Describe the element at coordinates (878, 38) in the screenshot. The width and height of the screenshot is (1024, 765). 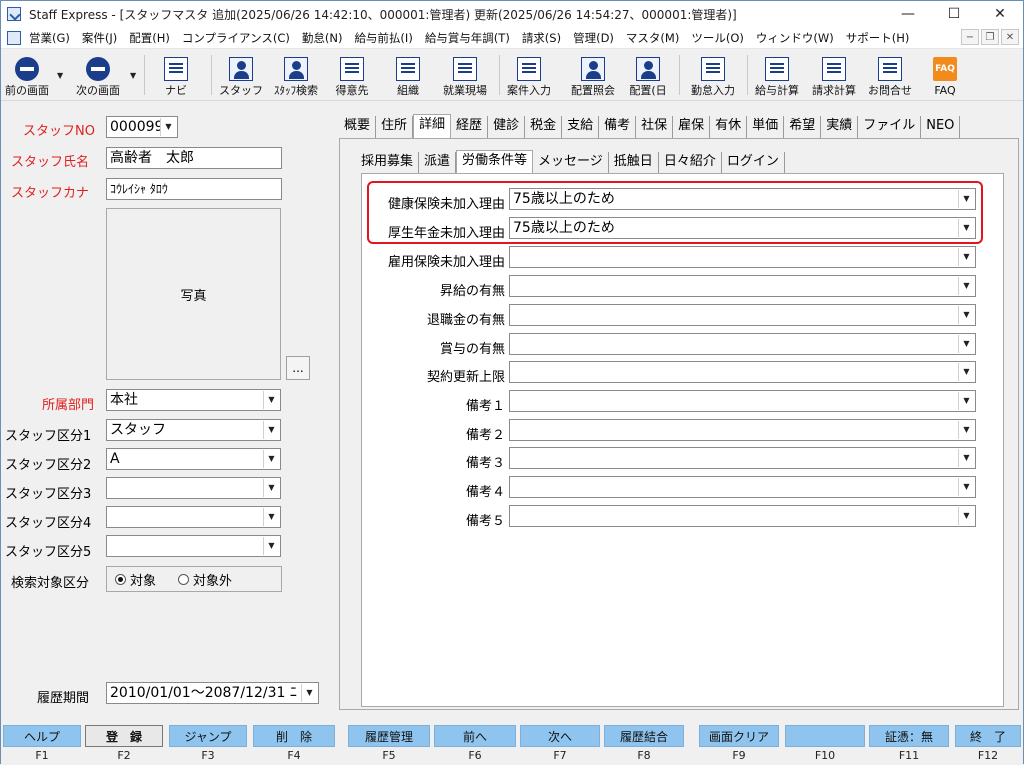
I see `menu-support: サポート(H)` at that location.